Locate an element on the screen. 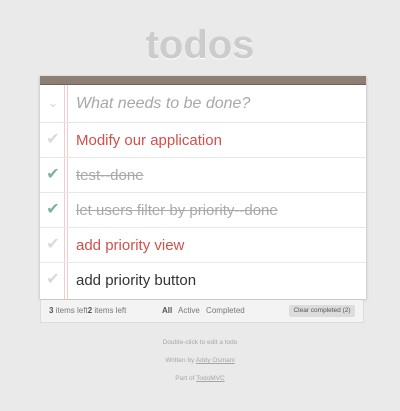  todo-item: ✔ add priority button is located at coordinates (203, 280).